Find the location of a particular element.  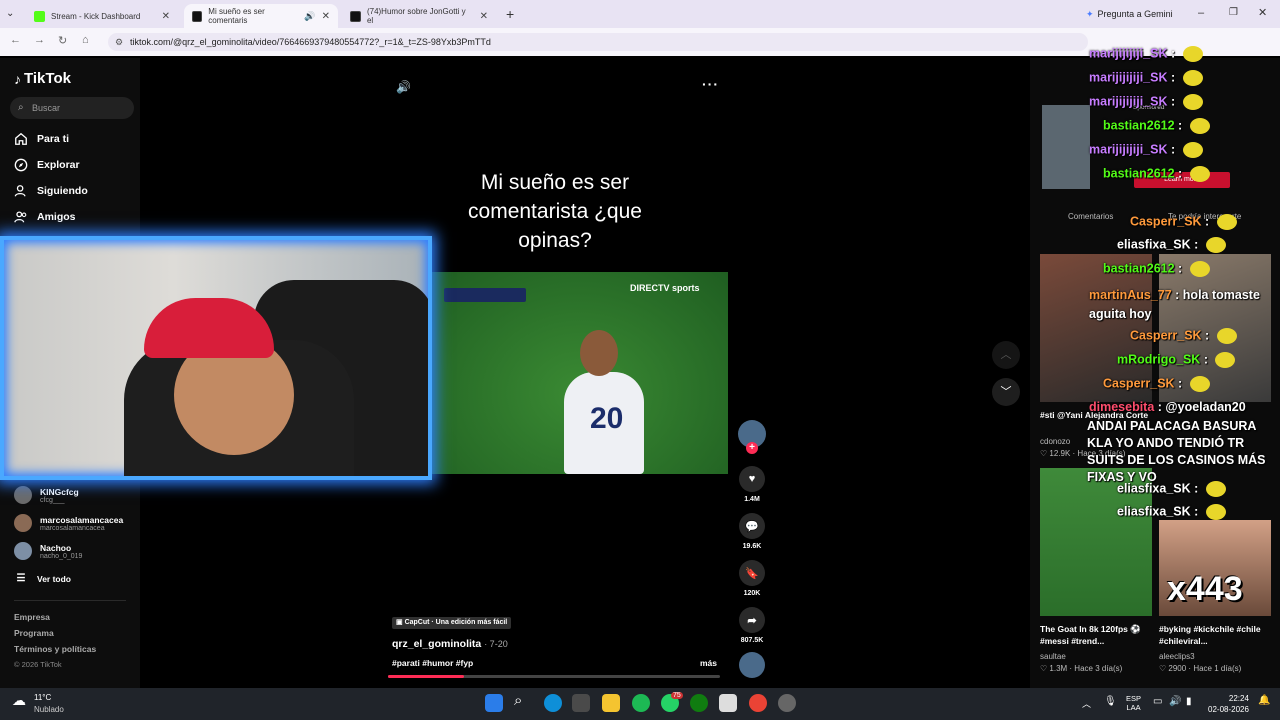

language-indicator: ESP LAA is located at coordinates (1133, 703).